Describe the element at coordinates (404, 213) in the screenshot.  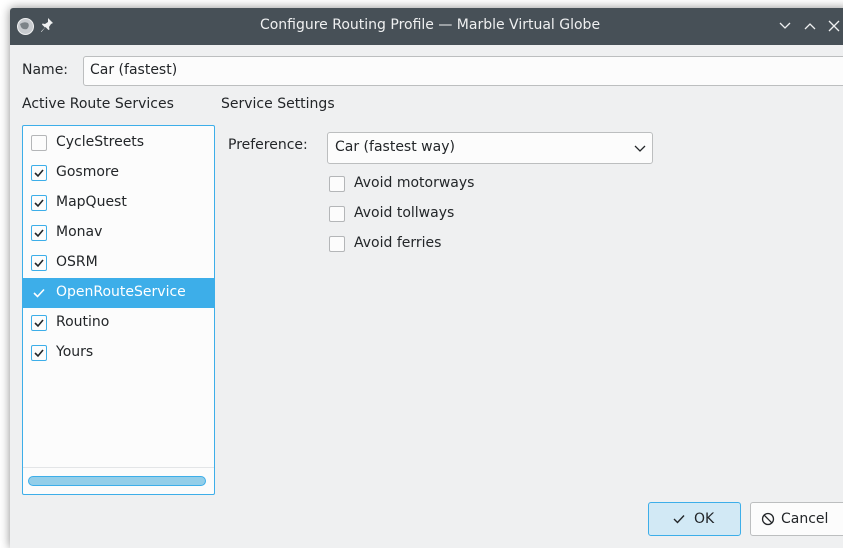
I see `option-label: Avoid tollways` at that location.